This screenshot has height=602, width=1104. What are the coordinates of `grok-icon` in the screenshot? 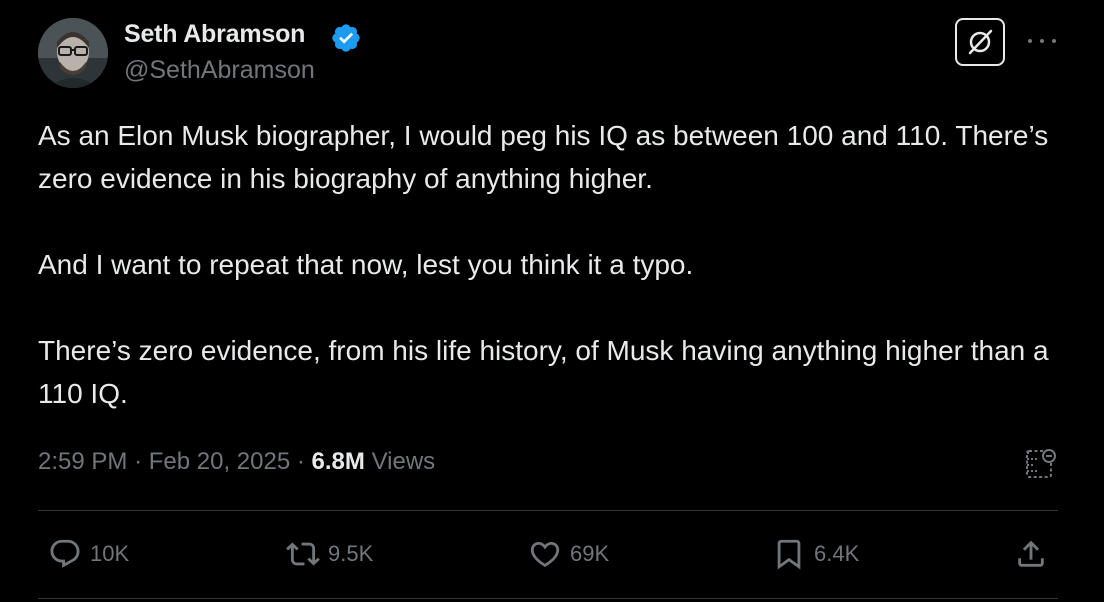 It's located at (980, 42).